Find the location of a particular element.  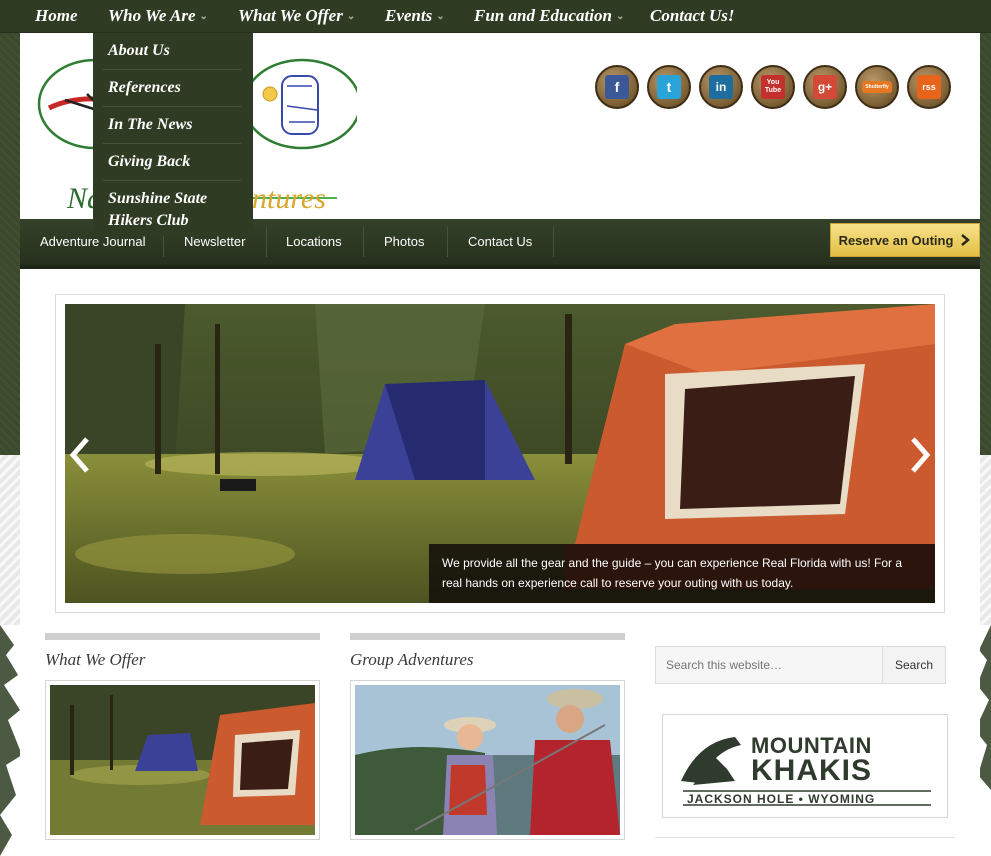

subnav-photos: Photos is located at coordinates (404, 241).